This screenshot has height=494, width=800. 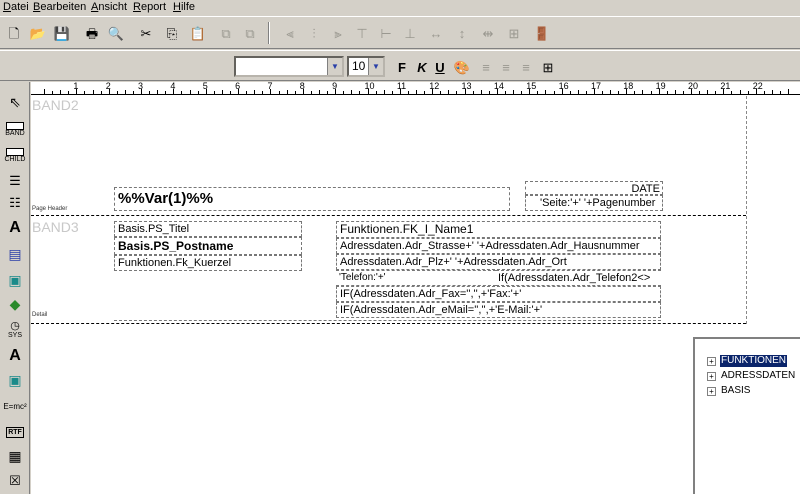 I want to click on shape-icon: ◆, so click(x=15, y=304).